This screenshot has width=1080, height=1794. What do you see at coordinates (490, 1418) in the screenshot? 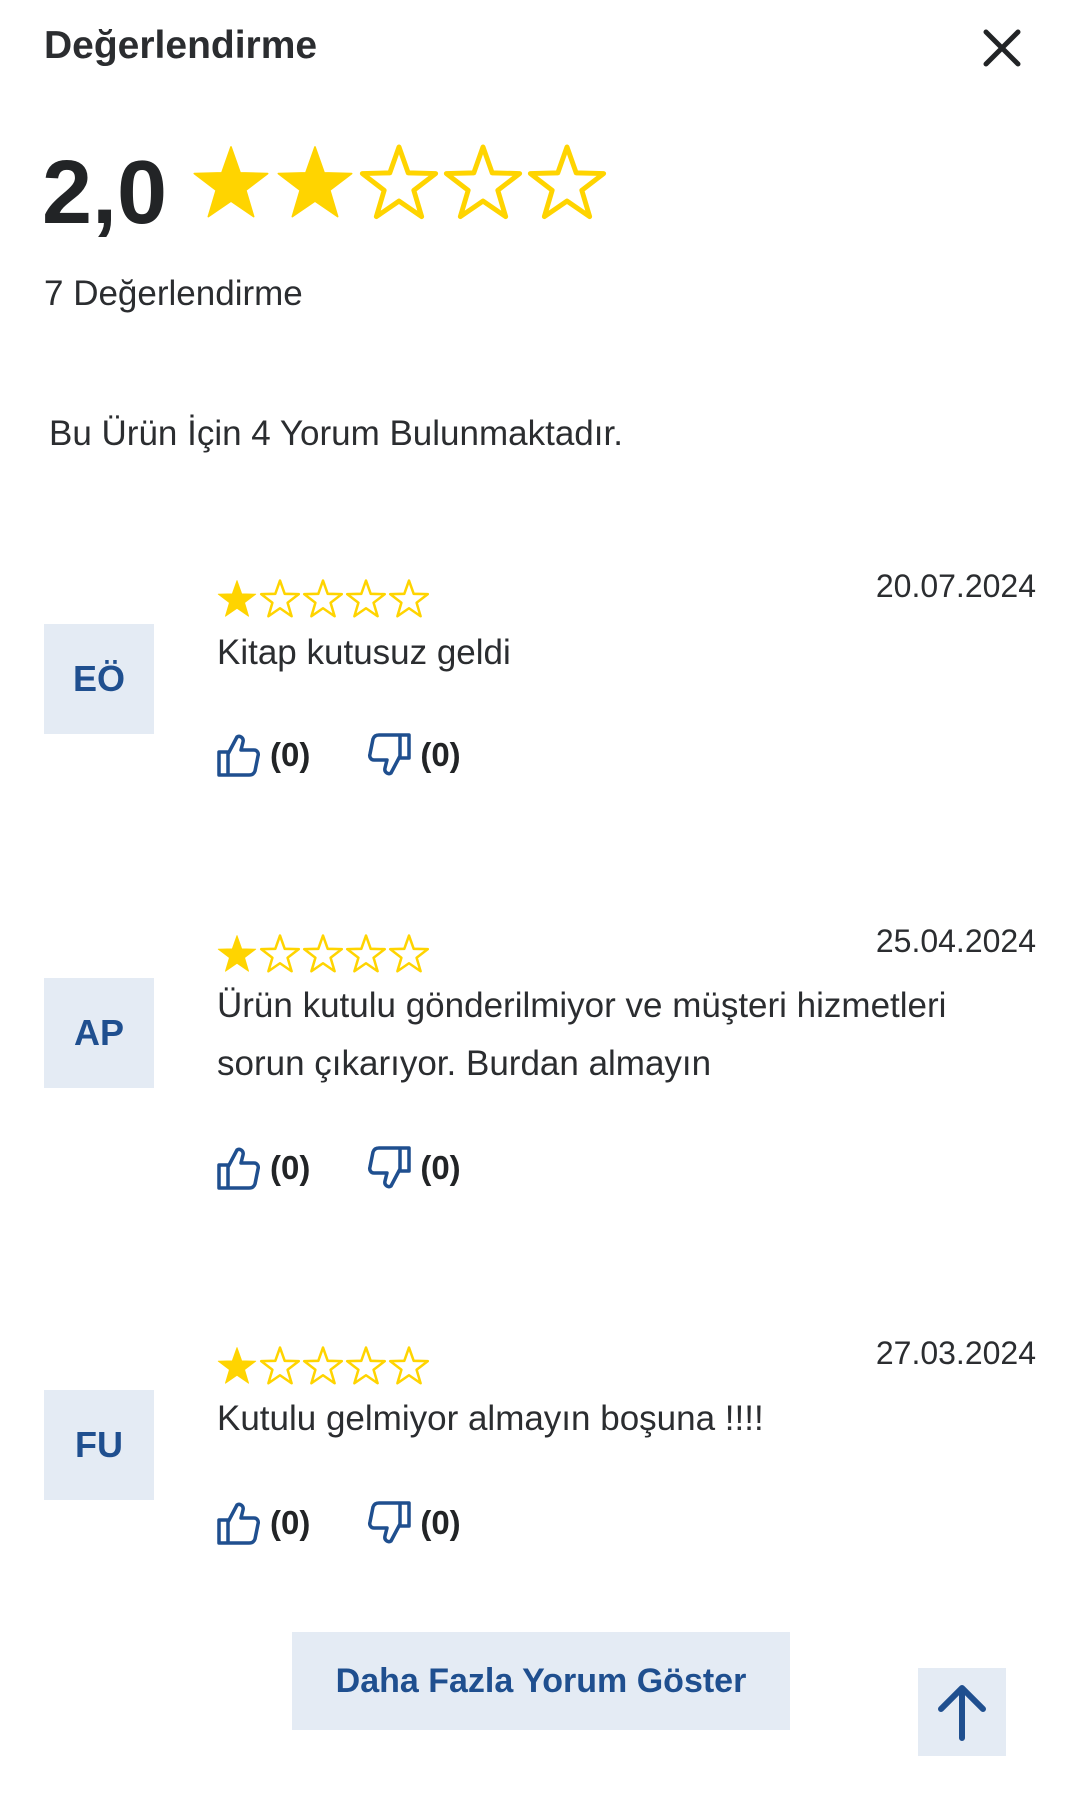
I see `review-text: Kutulu gelmiyor almayın boşuna !!!!` at bounding box center [490, 1418].